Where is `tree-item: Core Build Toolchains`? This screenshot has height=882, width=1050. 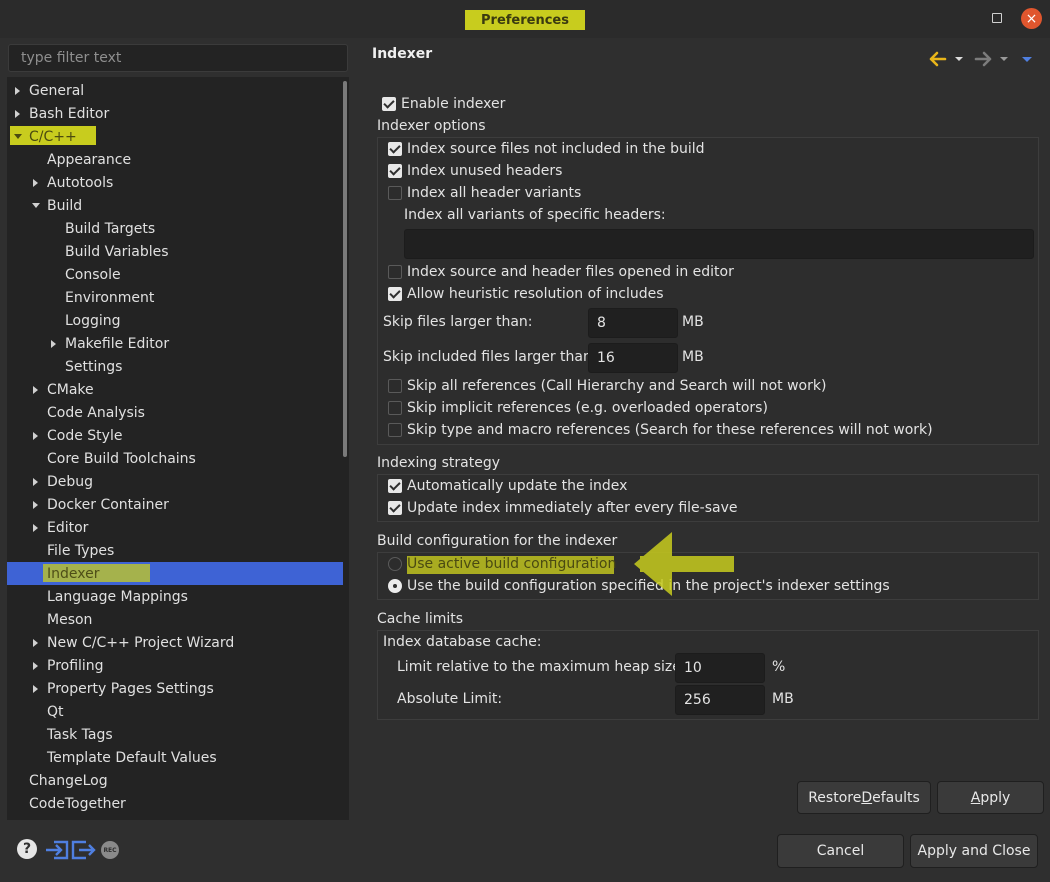
tree-item: Core Build Toolchains is located at coordinates (175, 458).